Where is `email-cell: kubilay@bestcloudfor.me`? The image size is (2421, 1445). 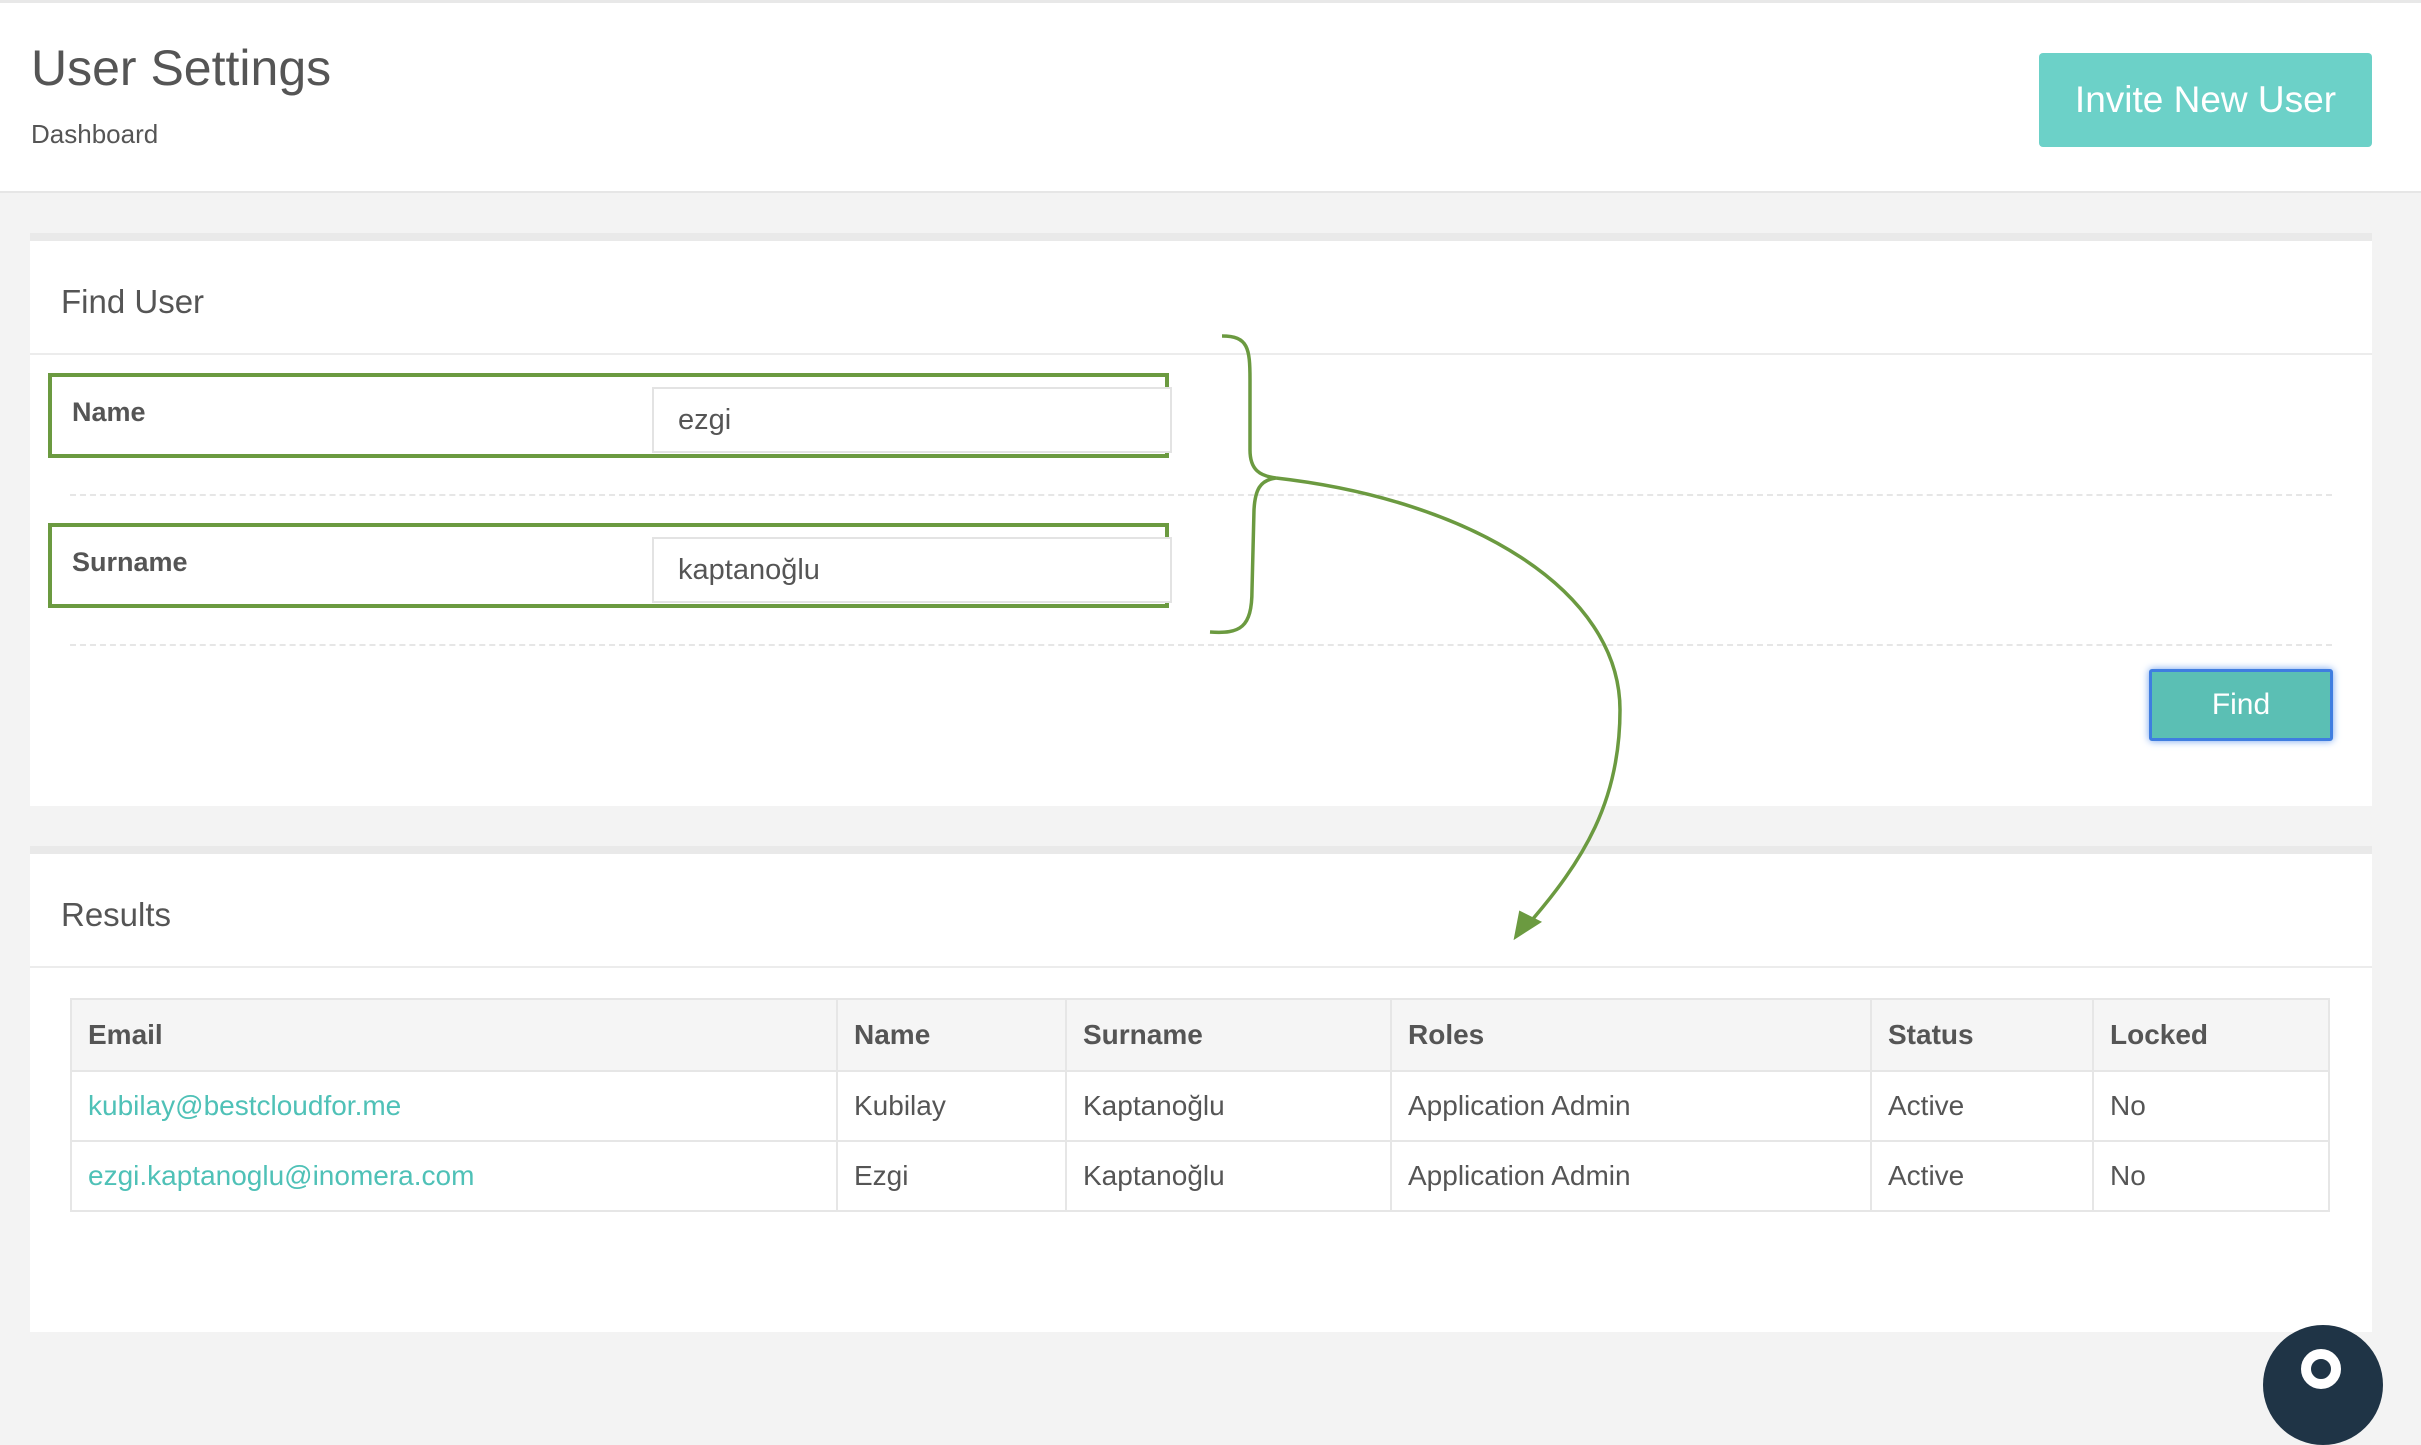 email-cell: kubilay@bestcloudfor.me is located at coordinates (454, 1106).